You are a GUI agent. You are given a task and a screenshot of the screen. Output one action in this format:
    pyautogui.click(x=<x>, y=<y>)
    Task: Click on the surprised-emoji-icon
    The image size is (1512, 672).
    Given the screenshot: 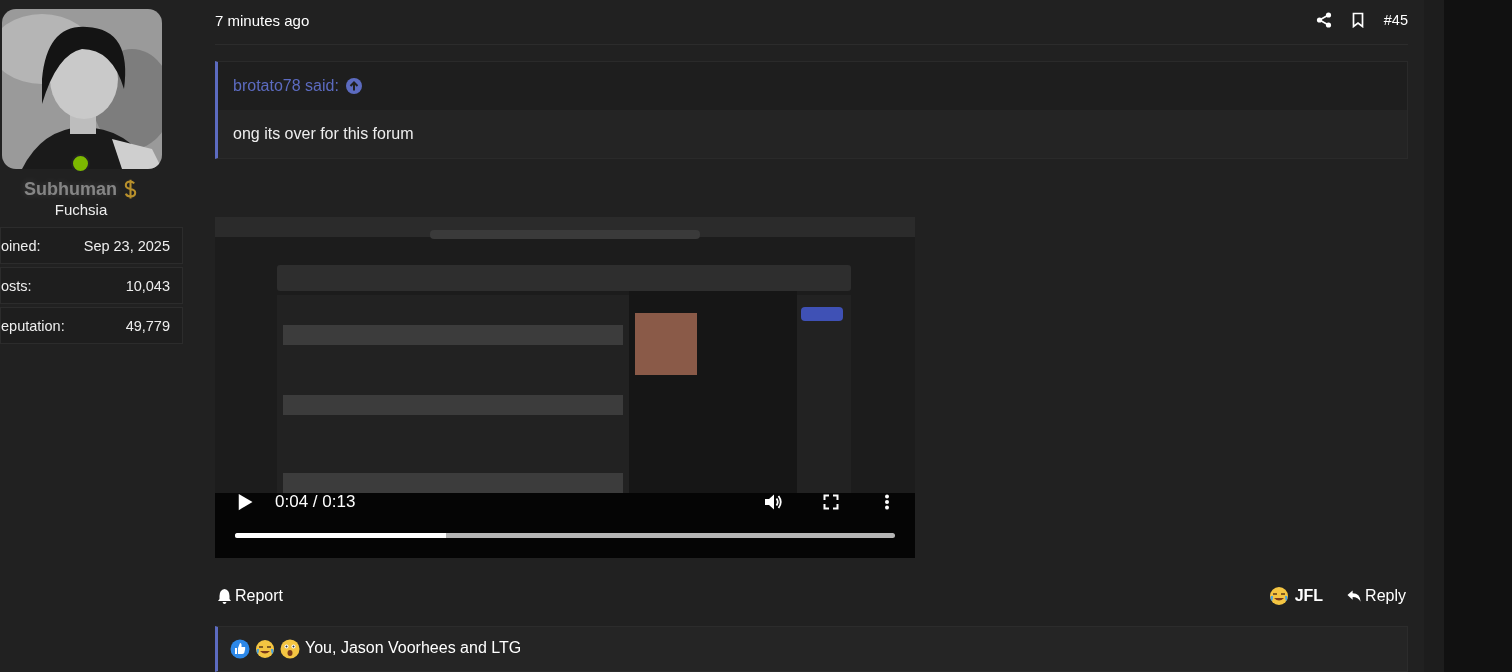 What is the action you would take?
    pyautogui.click(x=290, y=649)
    